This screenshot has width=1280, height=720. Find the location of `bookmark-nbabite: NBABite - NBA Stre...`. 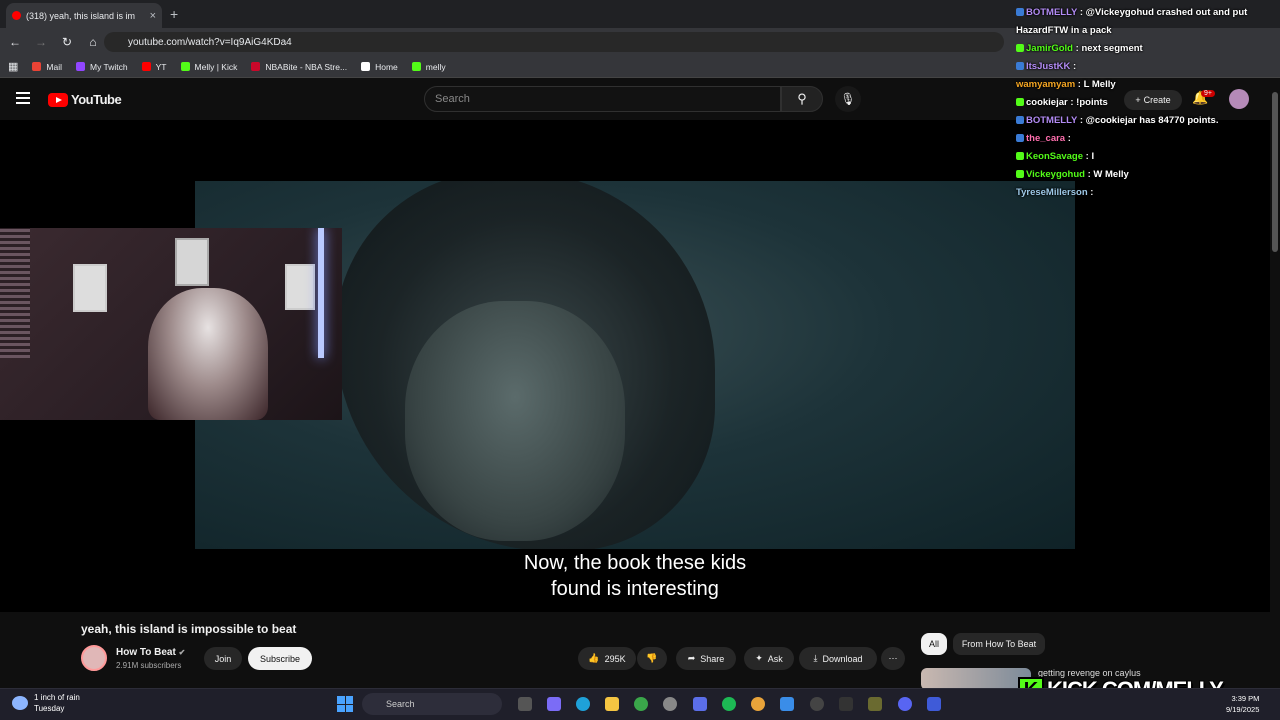

bookmark-nbabite: NBABite - NBA Stre... is located at coordinates (299, 67).